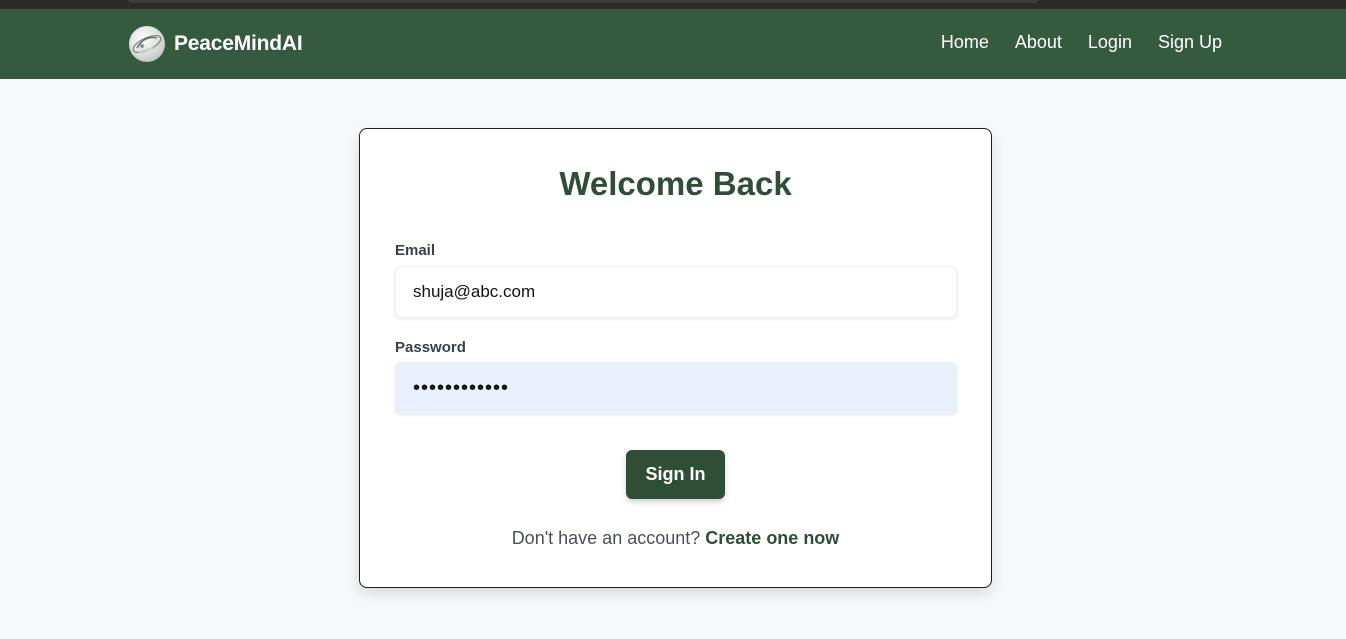 This screenshot has width=1346, height=639. Describe the element at coordinates (675, 474) in the screenshot. I see `sign-in-button: Sign In` at that location.